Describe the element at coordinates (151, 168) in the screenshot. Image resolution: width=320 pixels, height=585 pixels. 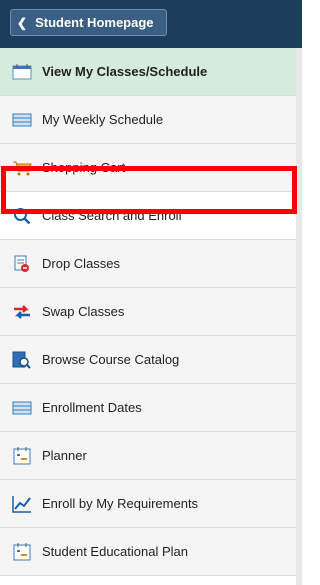
I see `nav-item-shopping-cart: Shopping Cart` at that location.